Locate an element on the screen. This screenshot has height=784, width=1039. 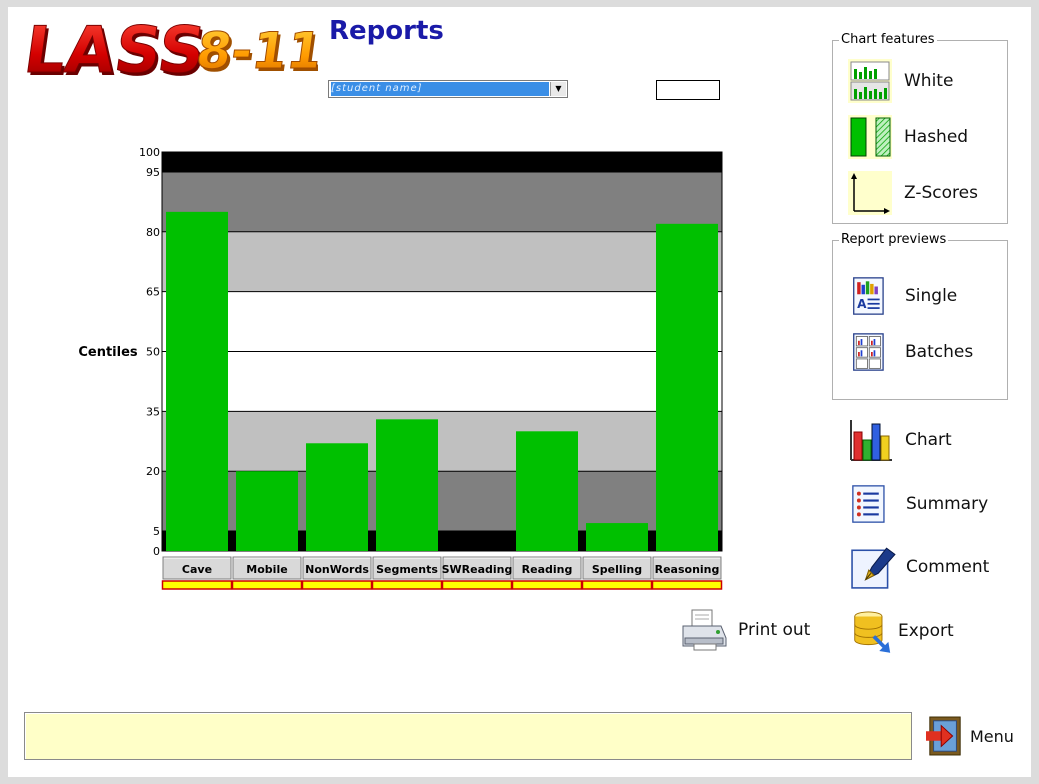
batches-option-label: Batches is located at coordinates (939, 352).